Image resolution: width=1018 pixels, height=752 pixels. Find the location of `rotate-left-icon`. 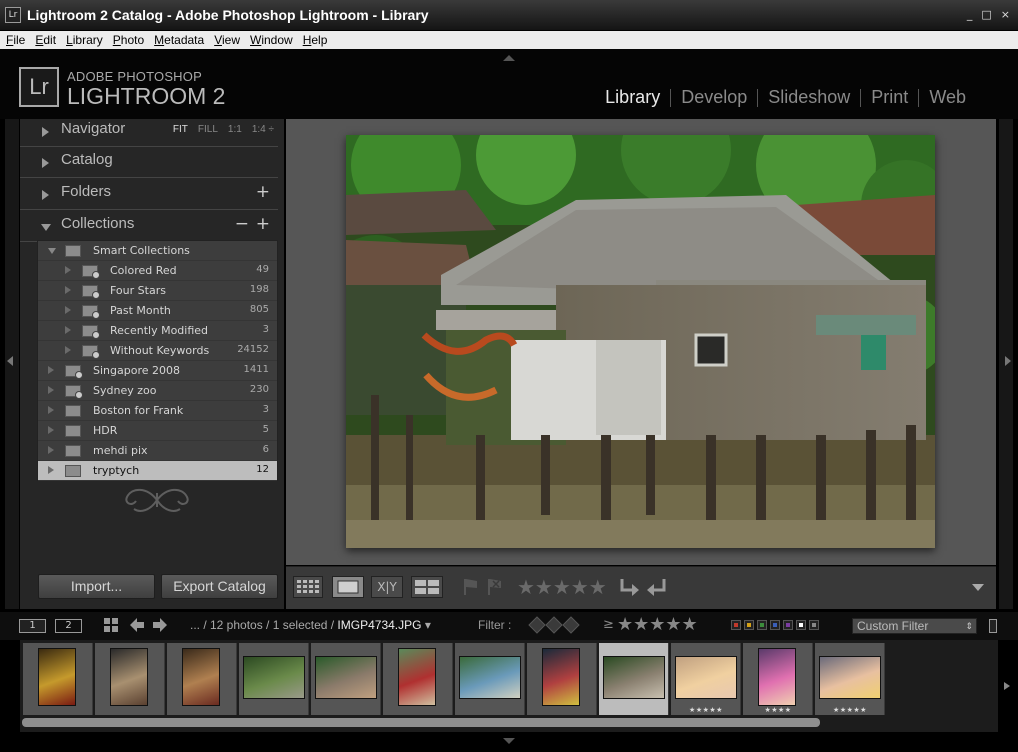

rotate-left-icon is located at coordinates (628, 587).